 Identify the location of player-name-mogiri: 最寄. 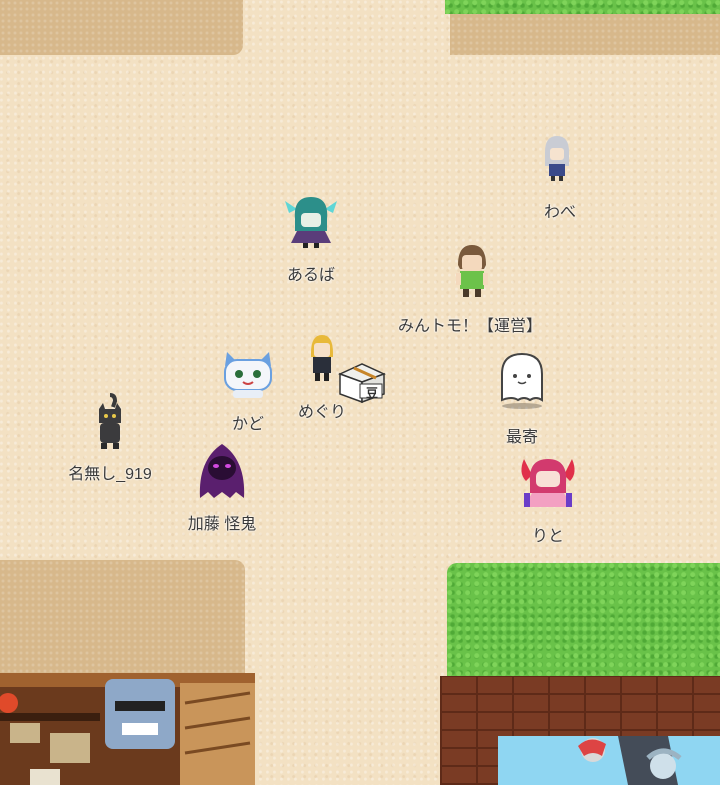
(522, 437).